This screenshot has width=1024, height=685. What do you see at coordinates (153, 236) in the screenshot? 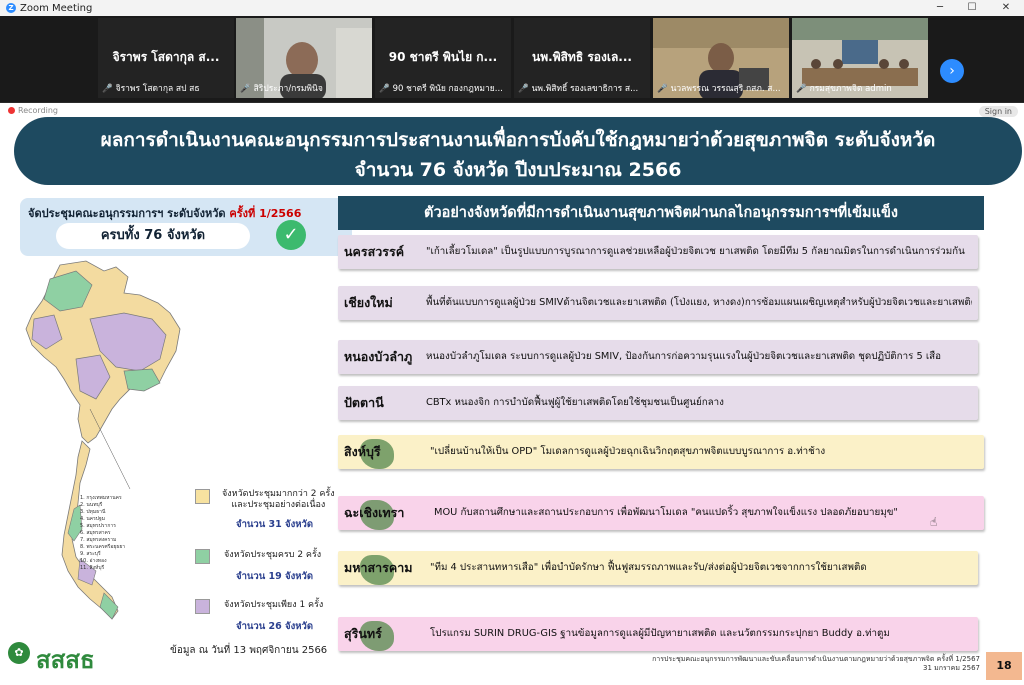
I see `meeting-total: ครบทั้ง 76 จังหวัด` at bounding box center [153, 236].